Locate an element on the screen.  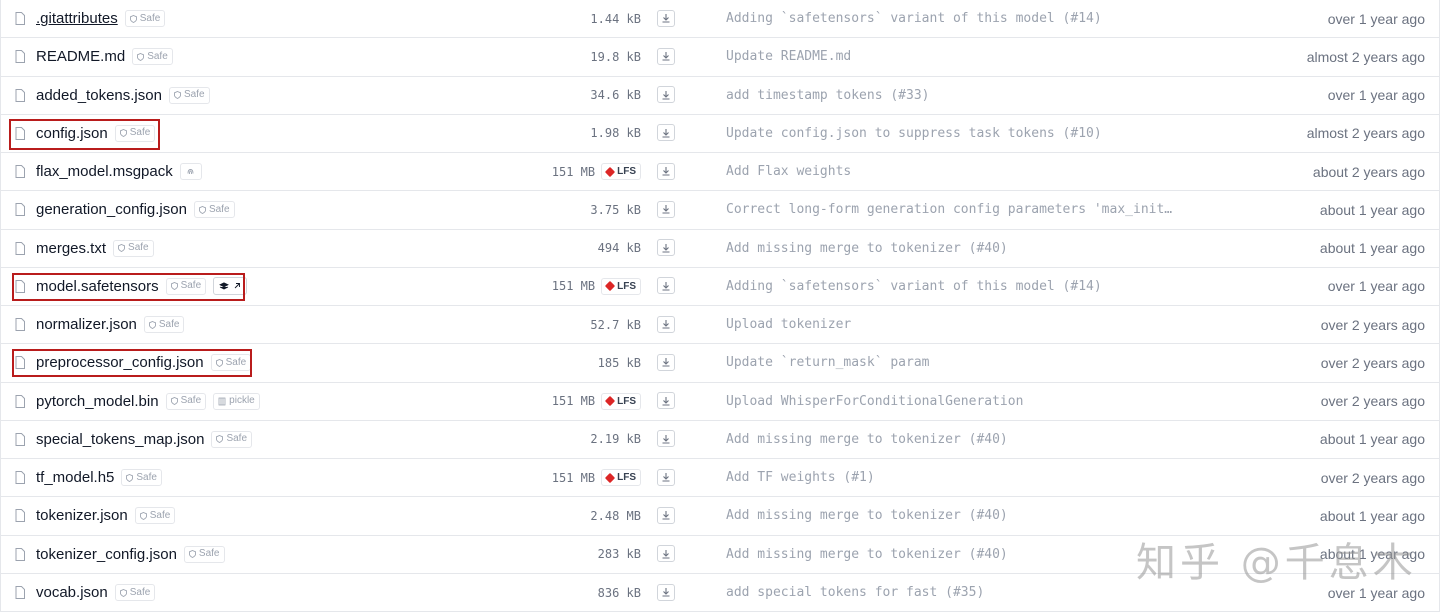
file-link: tokenizer.json is located at coordinates (82, 515).